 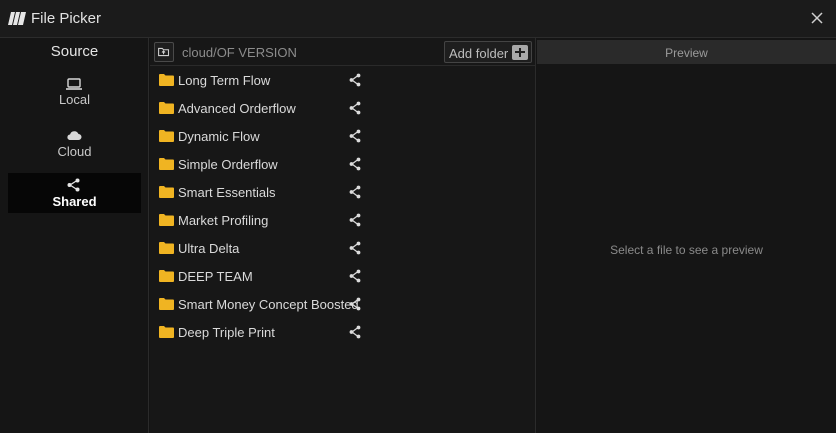 What do you see at coordinates (343, 248) in the screenshot?
I see `list-item: Ultra Delta` at bounding box center [343, 248].